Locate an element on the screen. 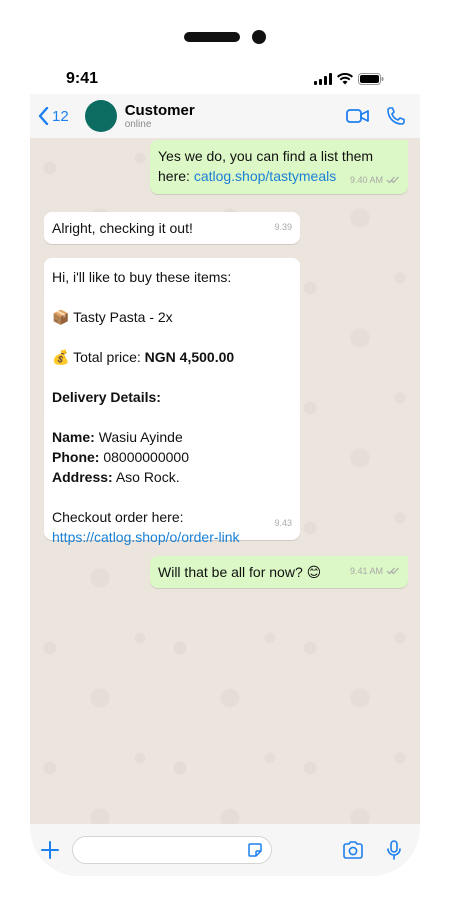 The width and height of the screenshot is (450, 902). delivery-name: Name: Wasiu Ayinde is located at coordinates (172, 437).